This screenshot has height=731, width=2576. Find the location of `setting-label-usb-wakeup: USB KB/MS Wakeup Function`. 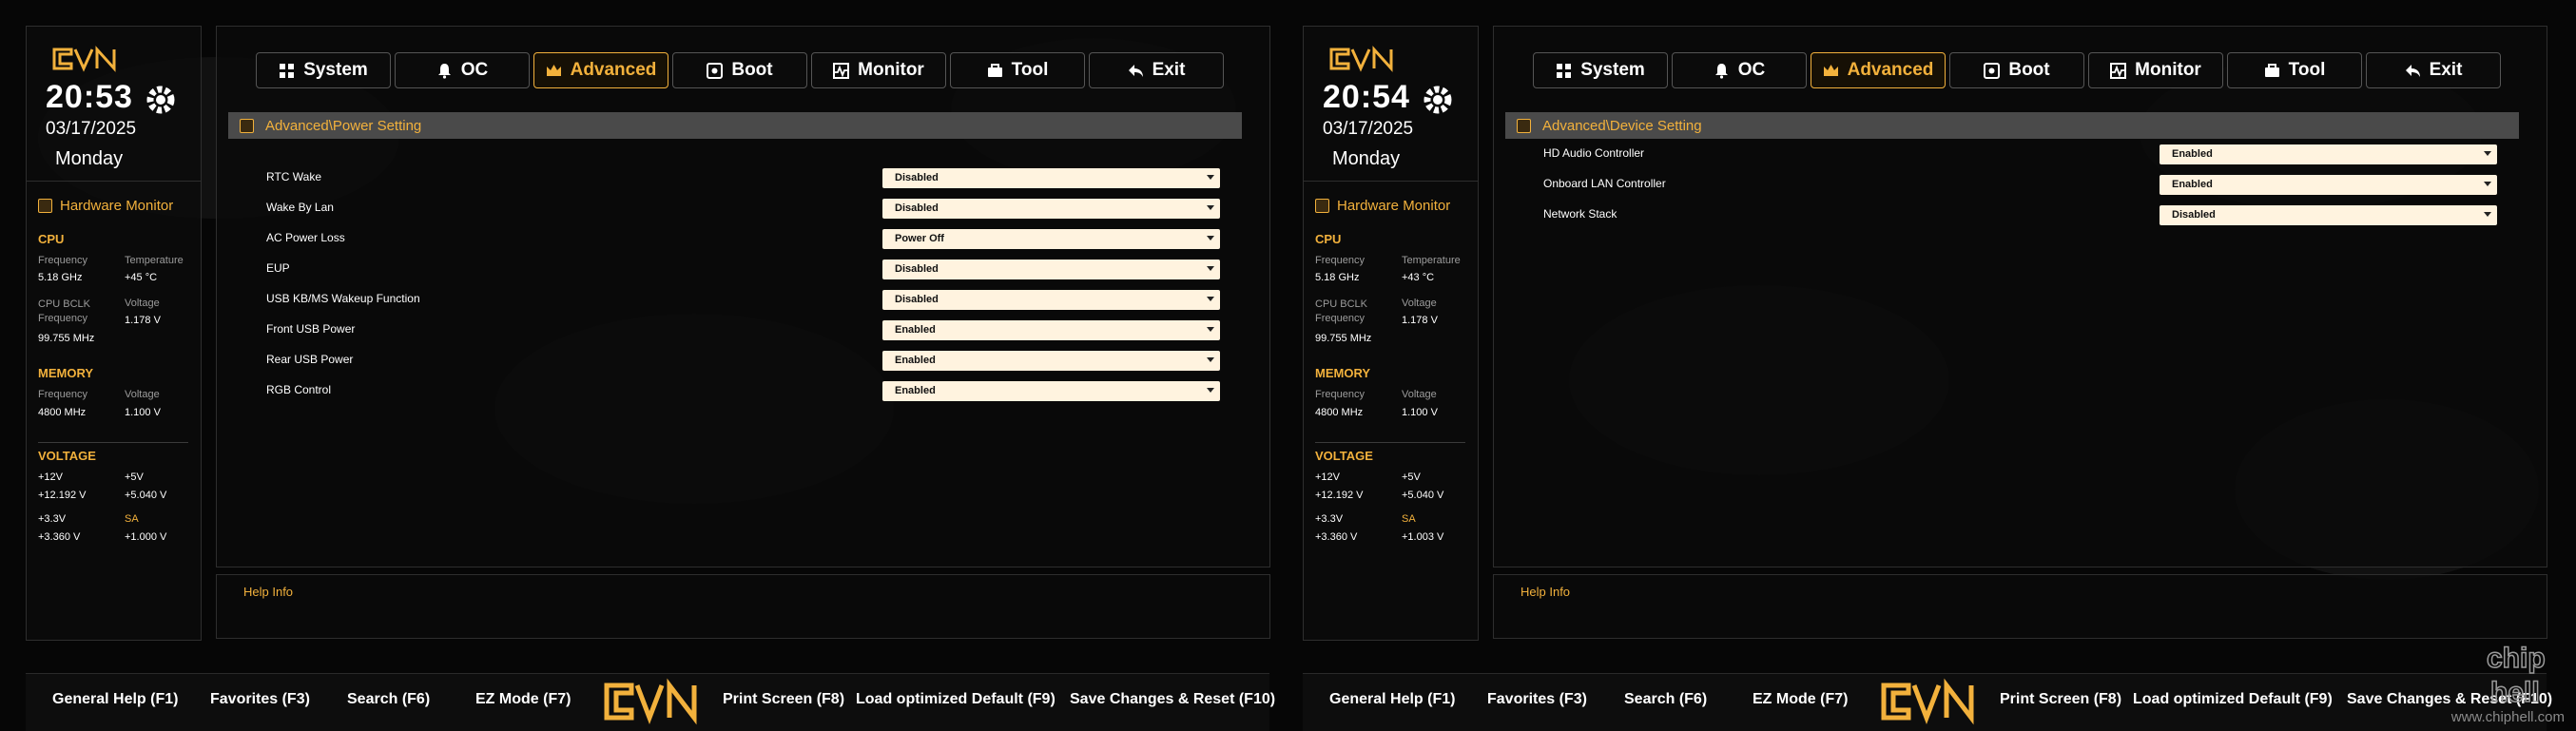

setting-label-usb-wakeup: USB KB/MS Wakeup Function is located at coordinates (343, 298).